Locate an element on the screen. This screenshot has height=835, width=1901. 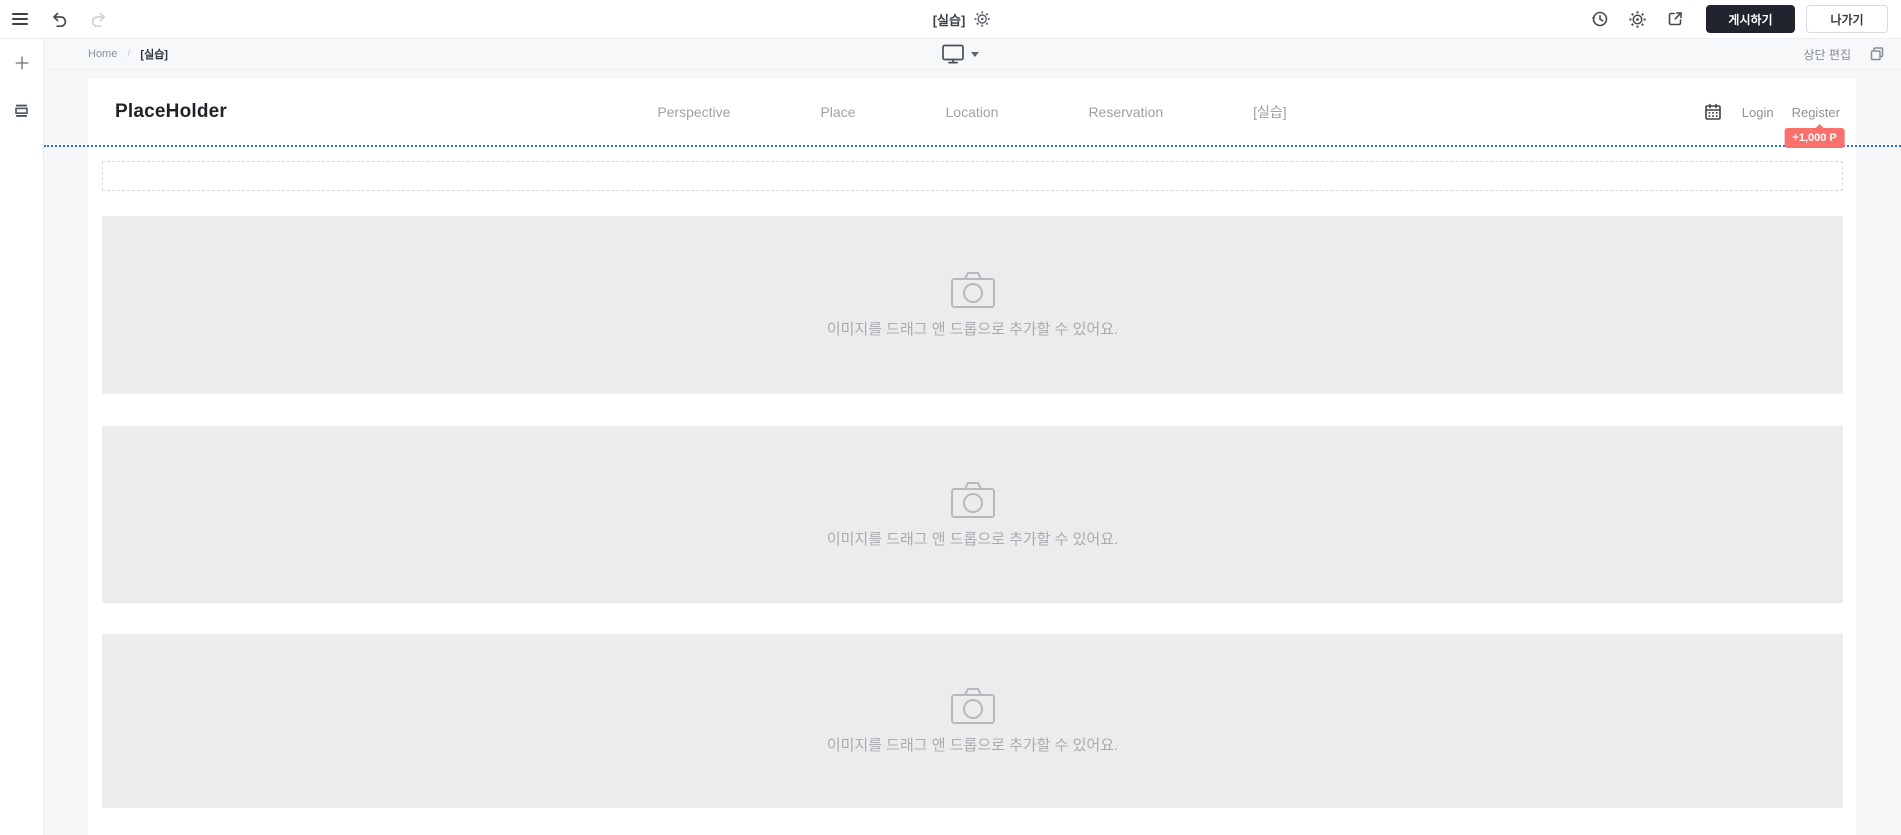
nav-item-reservation: Reservation is located at coordinates (1125, 112).